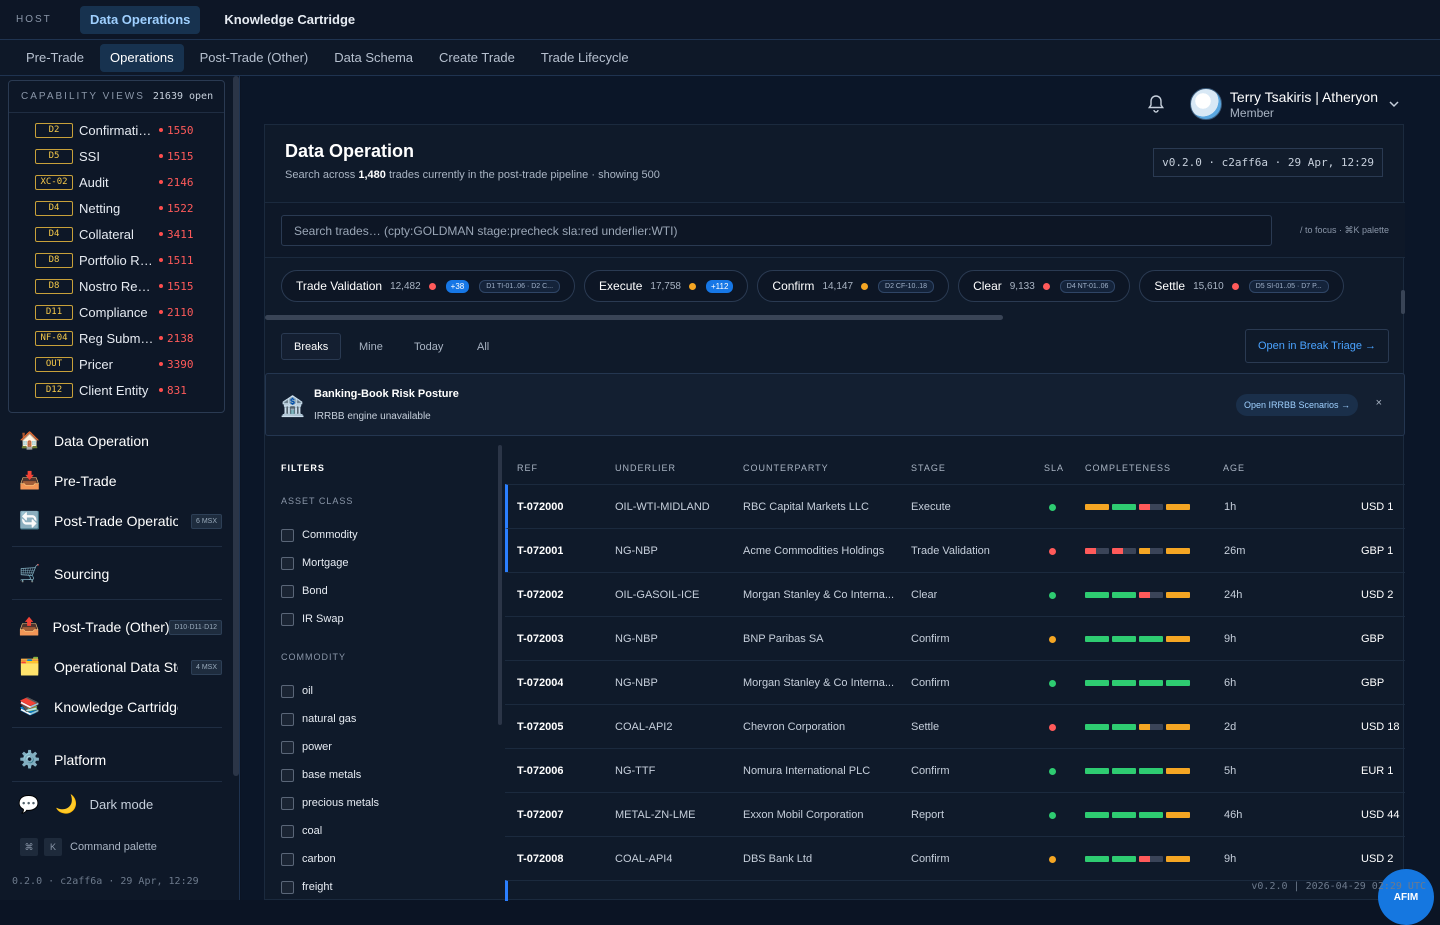 The image size is (1440, 925). What do you see at coordinates (318, 719) in the screenshot?
I see `commodity-checkbox: natural gas` at bounding box center [318, 719].